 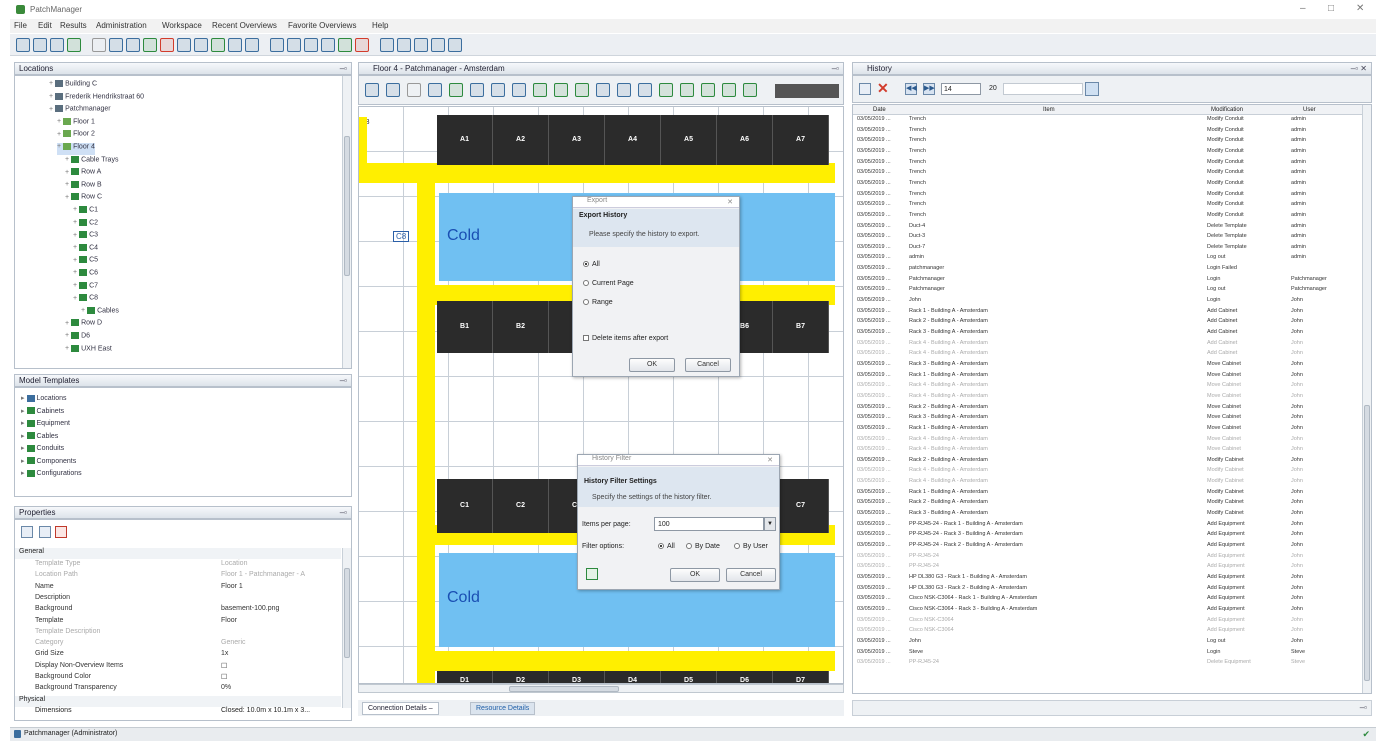 I want to click on export-ok-button: OK, so click(x=652, y=365).